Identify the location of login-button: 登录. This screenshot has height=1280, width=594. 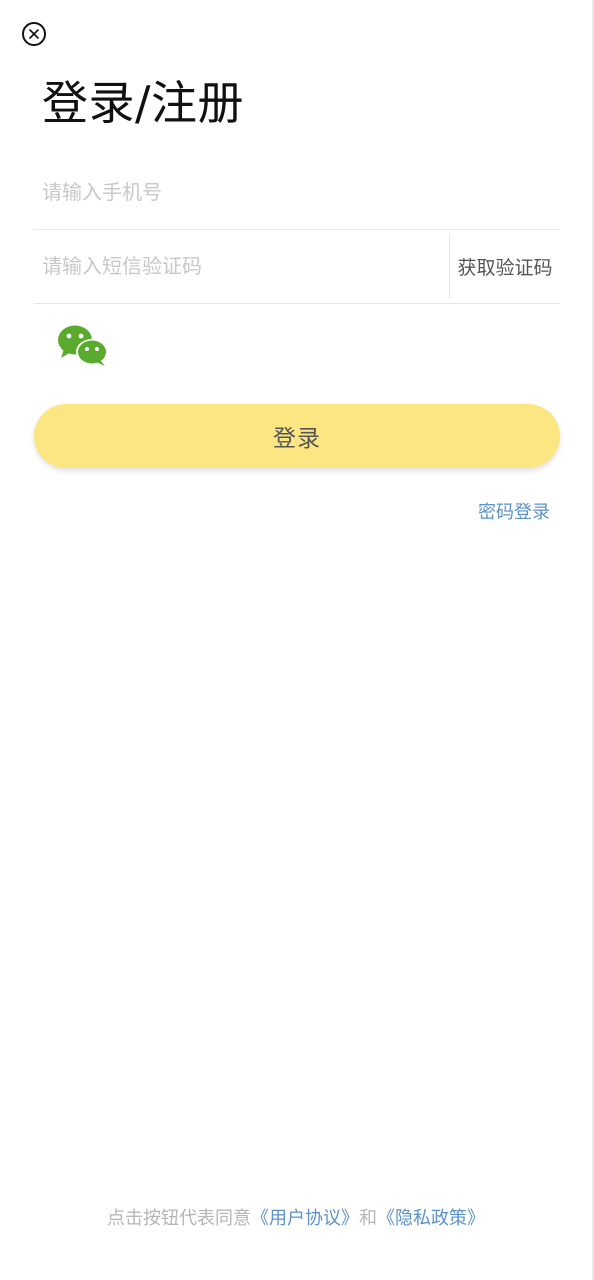
(297, 436).